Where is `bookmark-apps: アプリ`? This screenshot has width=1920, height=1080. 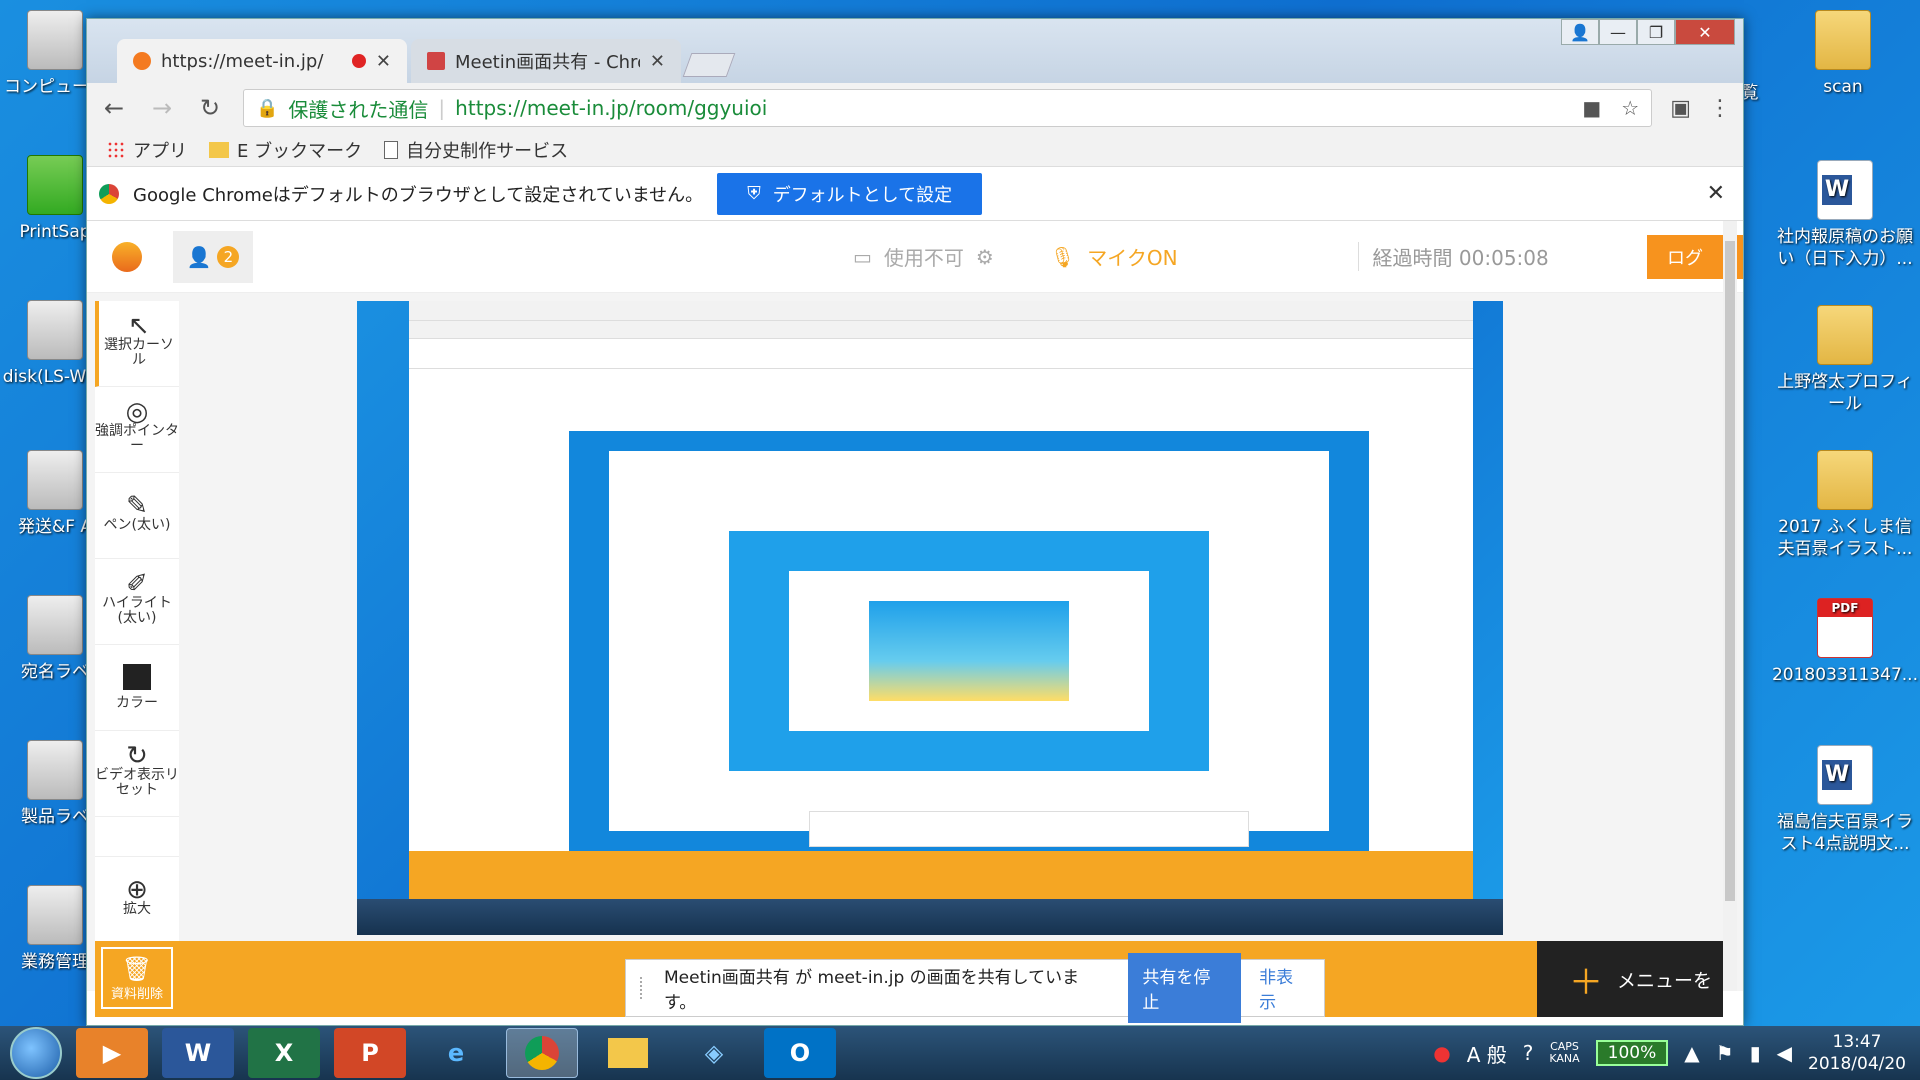
bookmark-apps: アプリ is located at coordinates (147, 150).